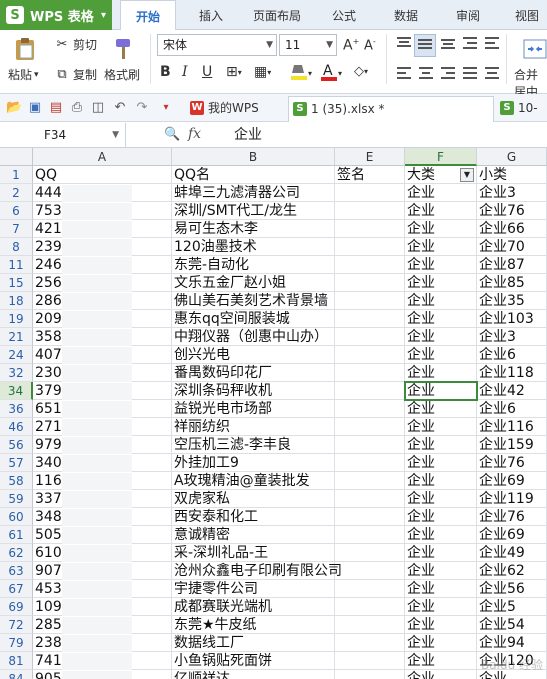 The image size is (547, 679). I want to click on align-right-button, so click(448, 74).